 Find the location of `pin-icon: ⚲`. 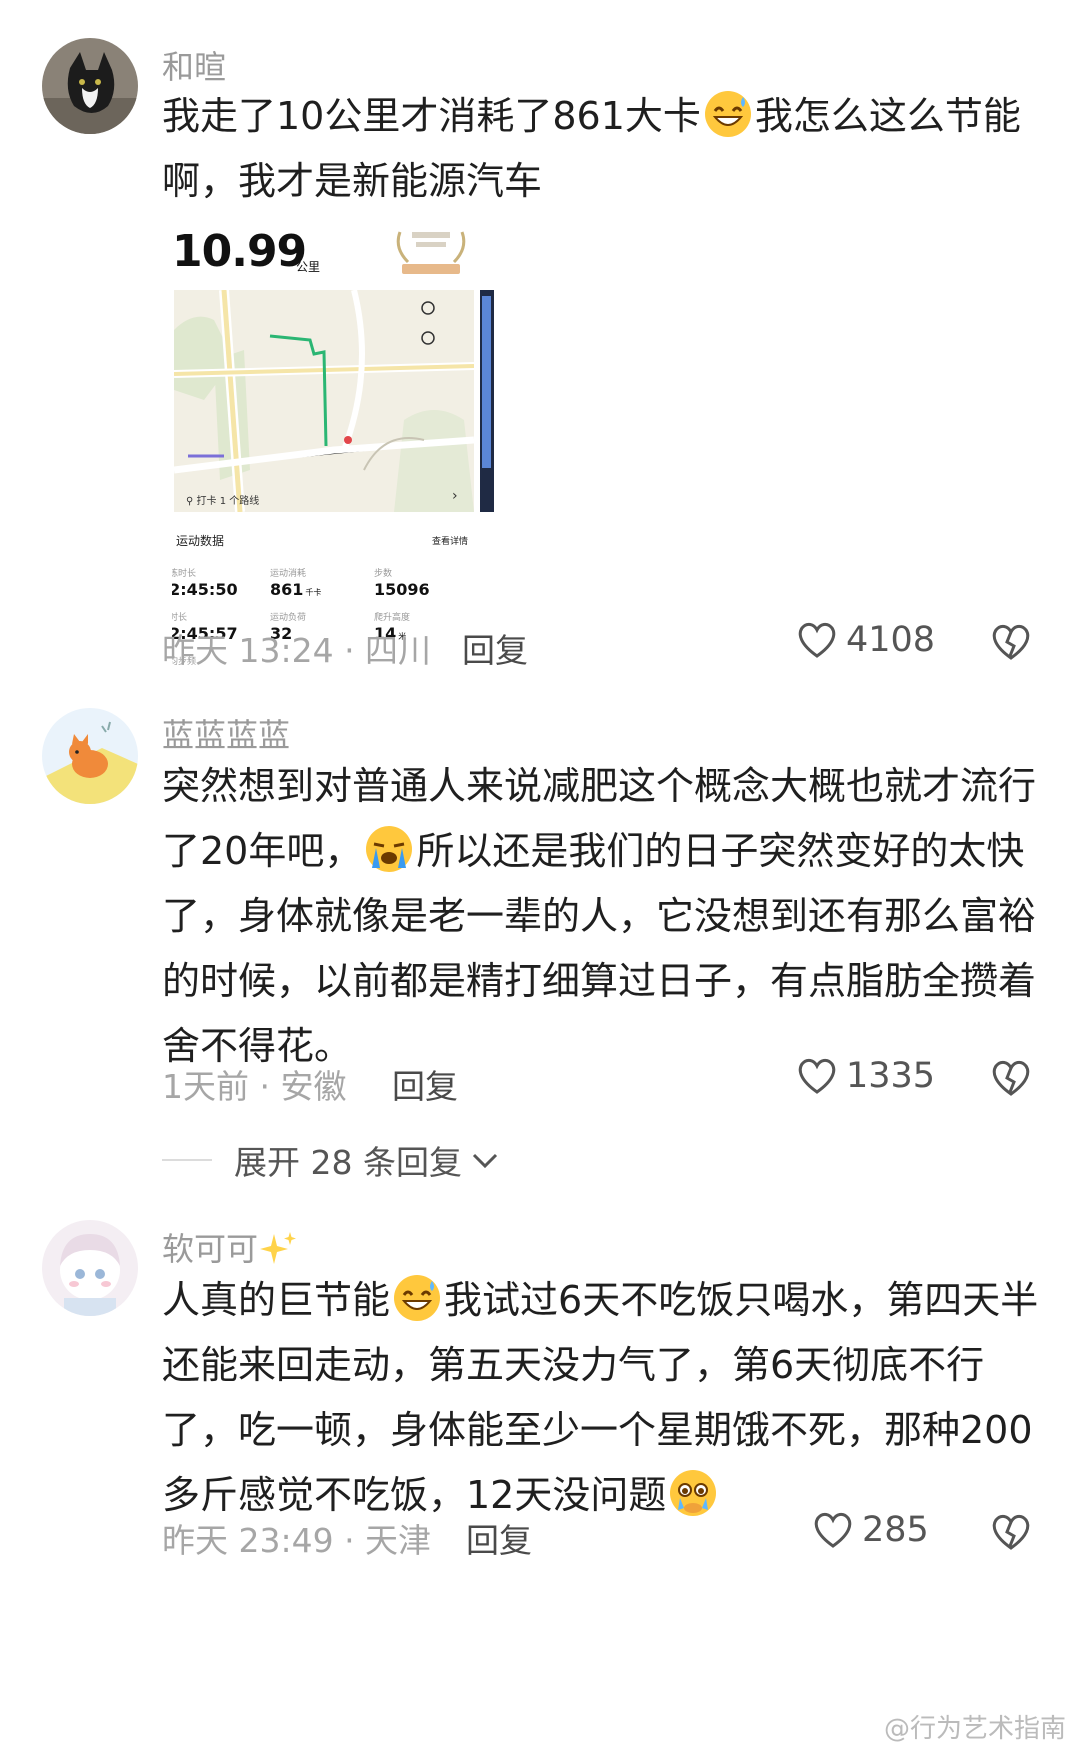

pin-icon: ⚲ is located at coordinates (191, 501).